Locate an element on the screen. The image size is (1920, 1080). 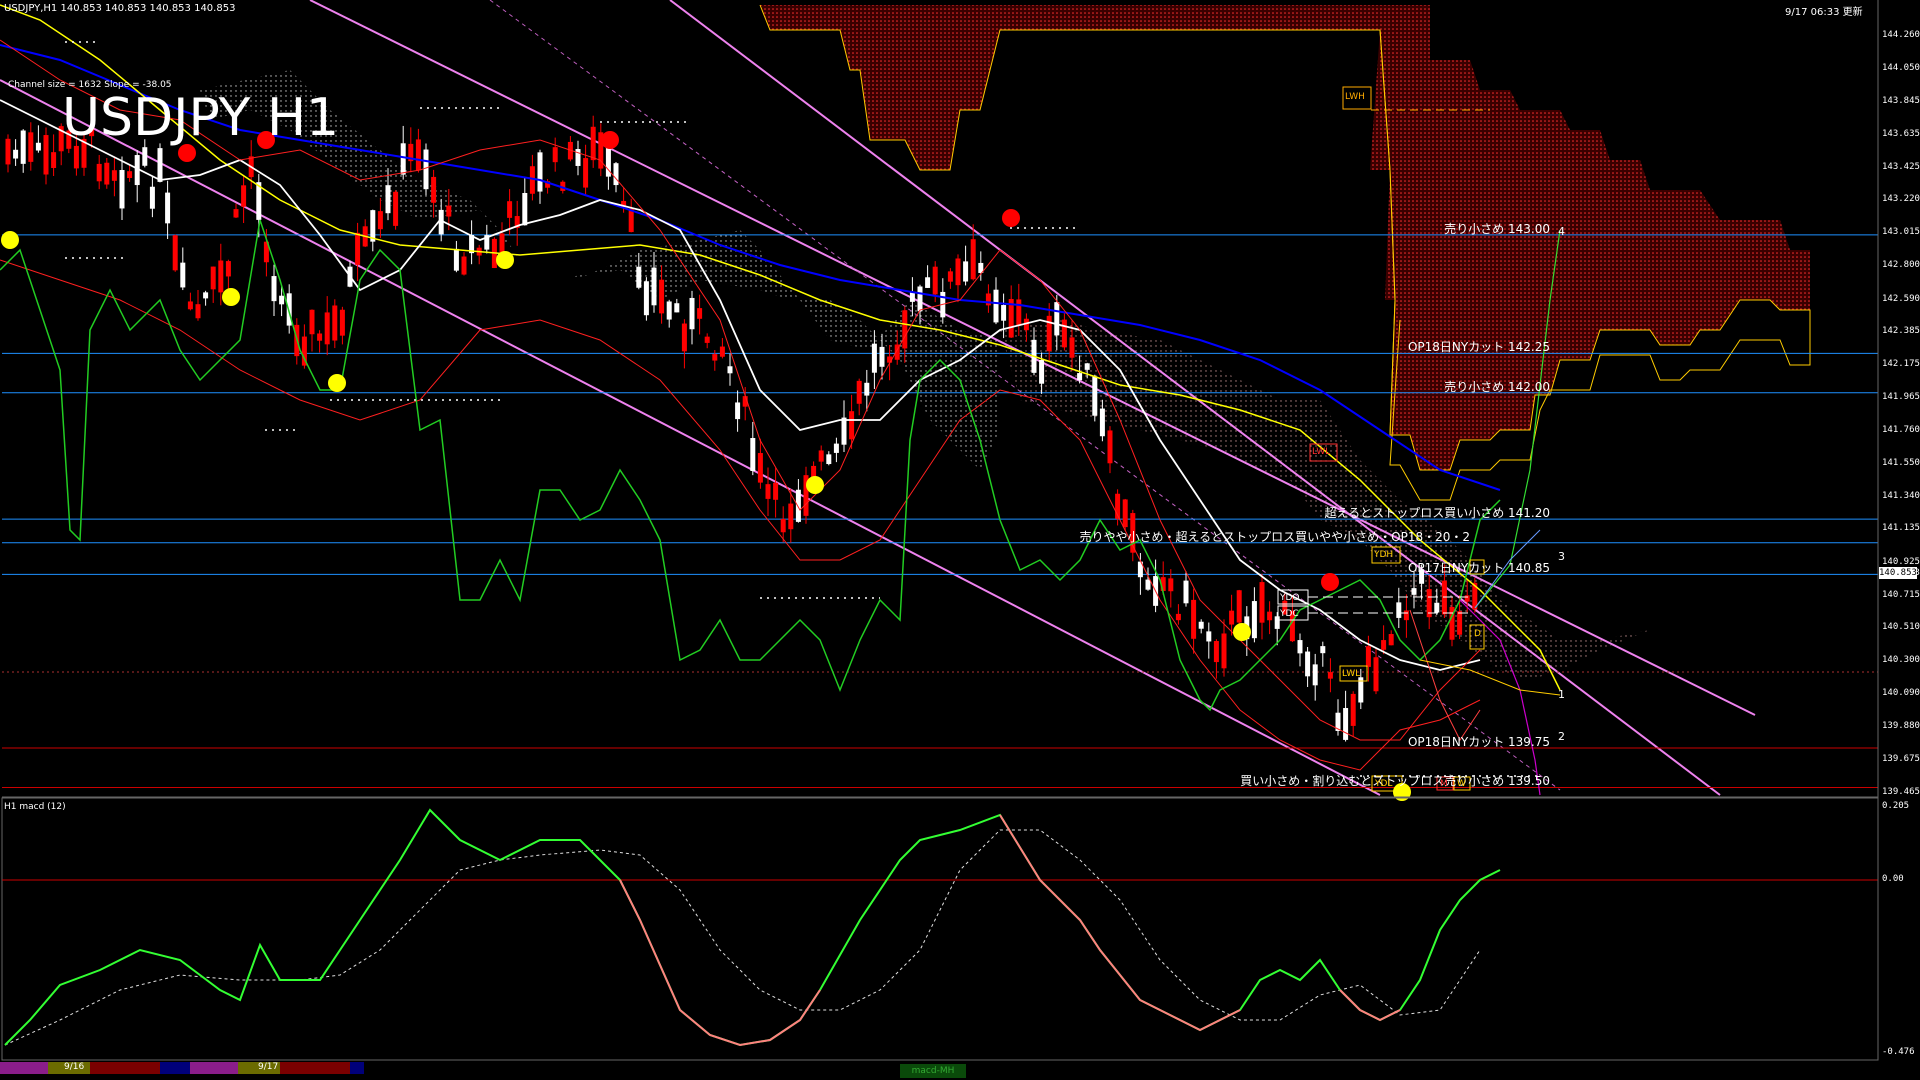
price-axis-label: 141.135 is located at coordinates (1901, 528).